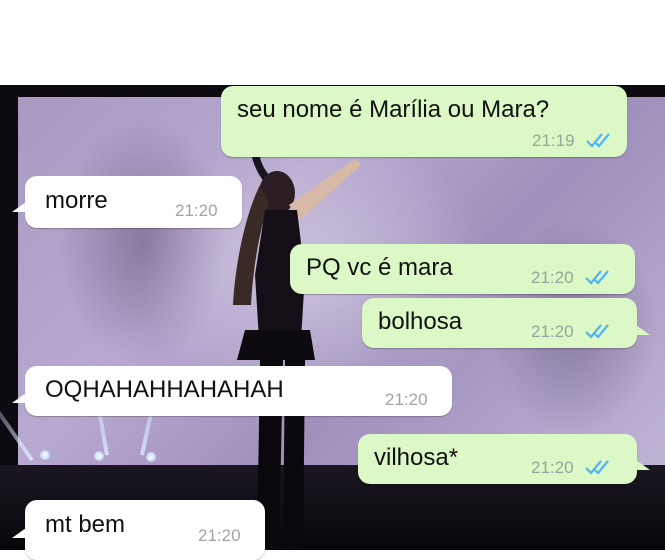 The width and height of the screenshot is (665, 560). What do you see at coordinates (462, 269) in the screenshot?
I see `message-bubble-outgoing: PQ vc é mara 21:20` at bounding box center [462, 269].